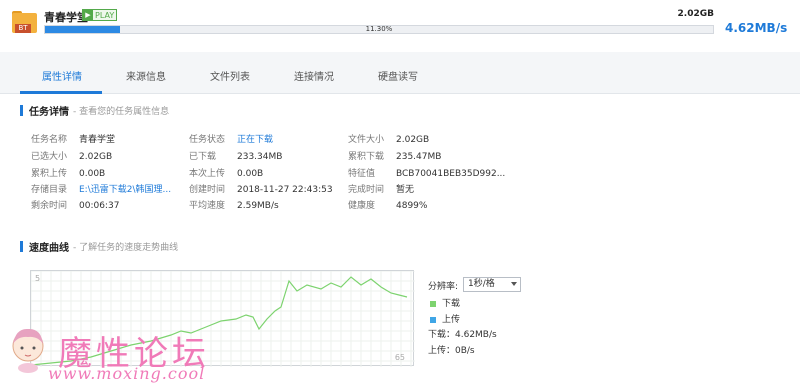 This screenshot has width=800, height=388. I want to click on total-size: 2.02GB, so click(695, 14).